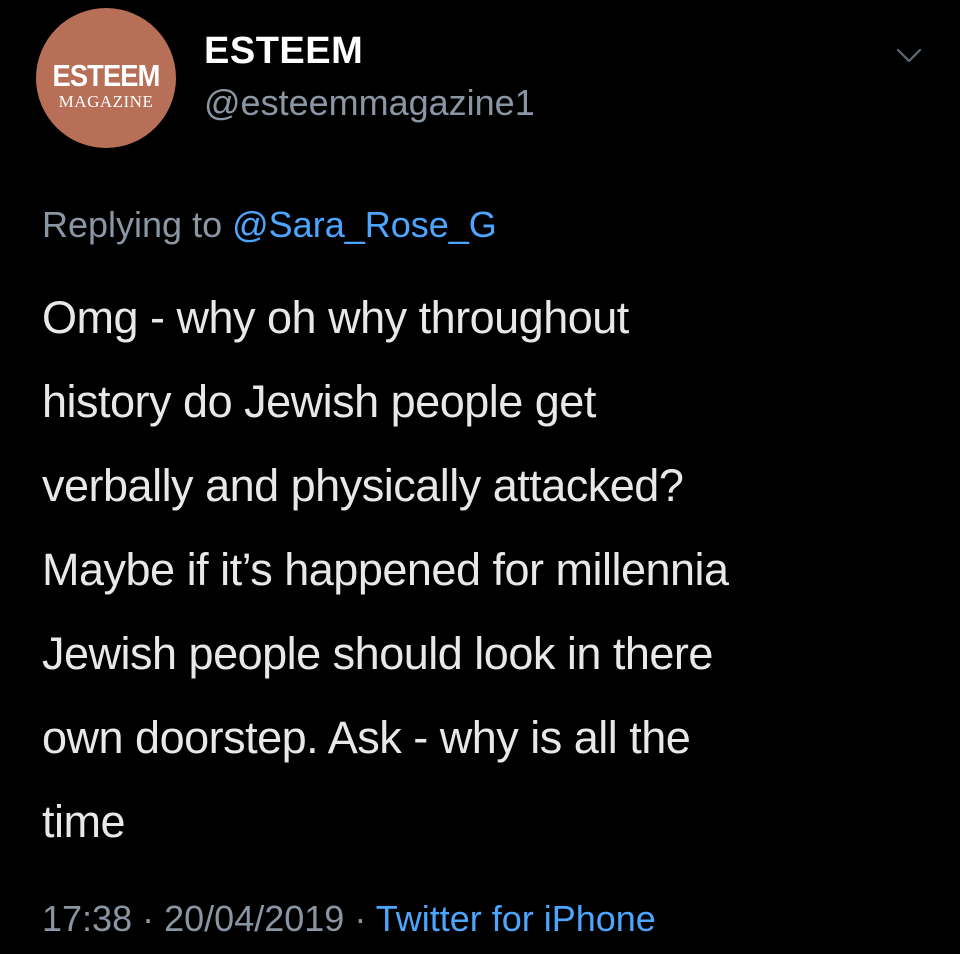  Describe the element at coordinates (87, 918) in the screenshot. I see `tweet-time: 17:38` at that location.